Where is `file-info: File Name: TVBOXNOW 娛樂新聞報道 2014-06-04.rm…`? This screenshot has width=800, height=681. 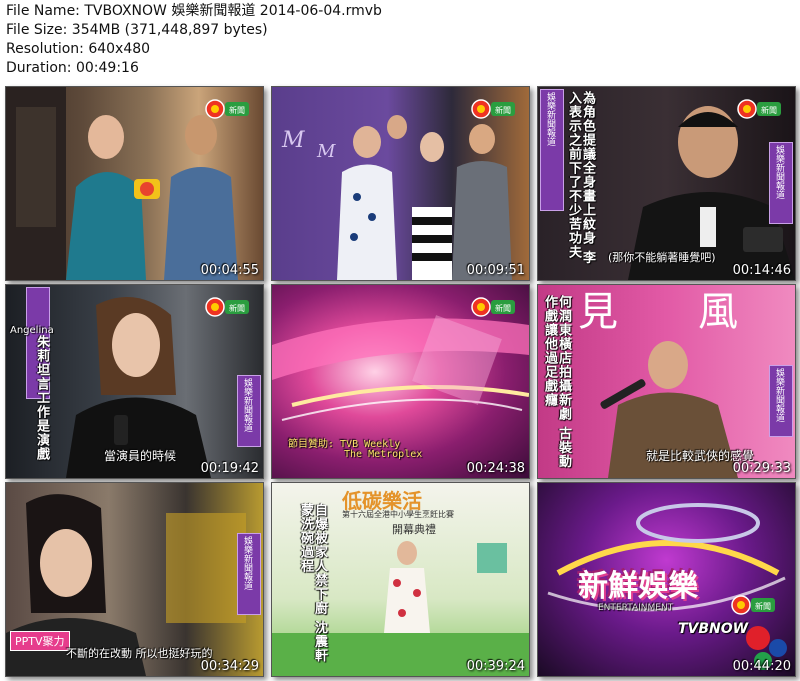 file-info: File Name: TVBOXNOW 娛樂新聞報道 2014-06-04.rm… is located at coordinates (194, 40).